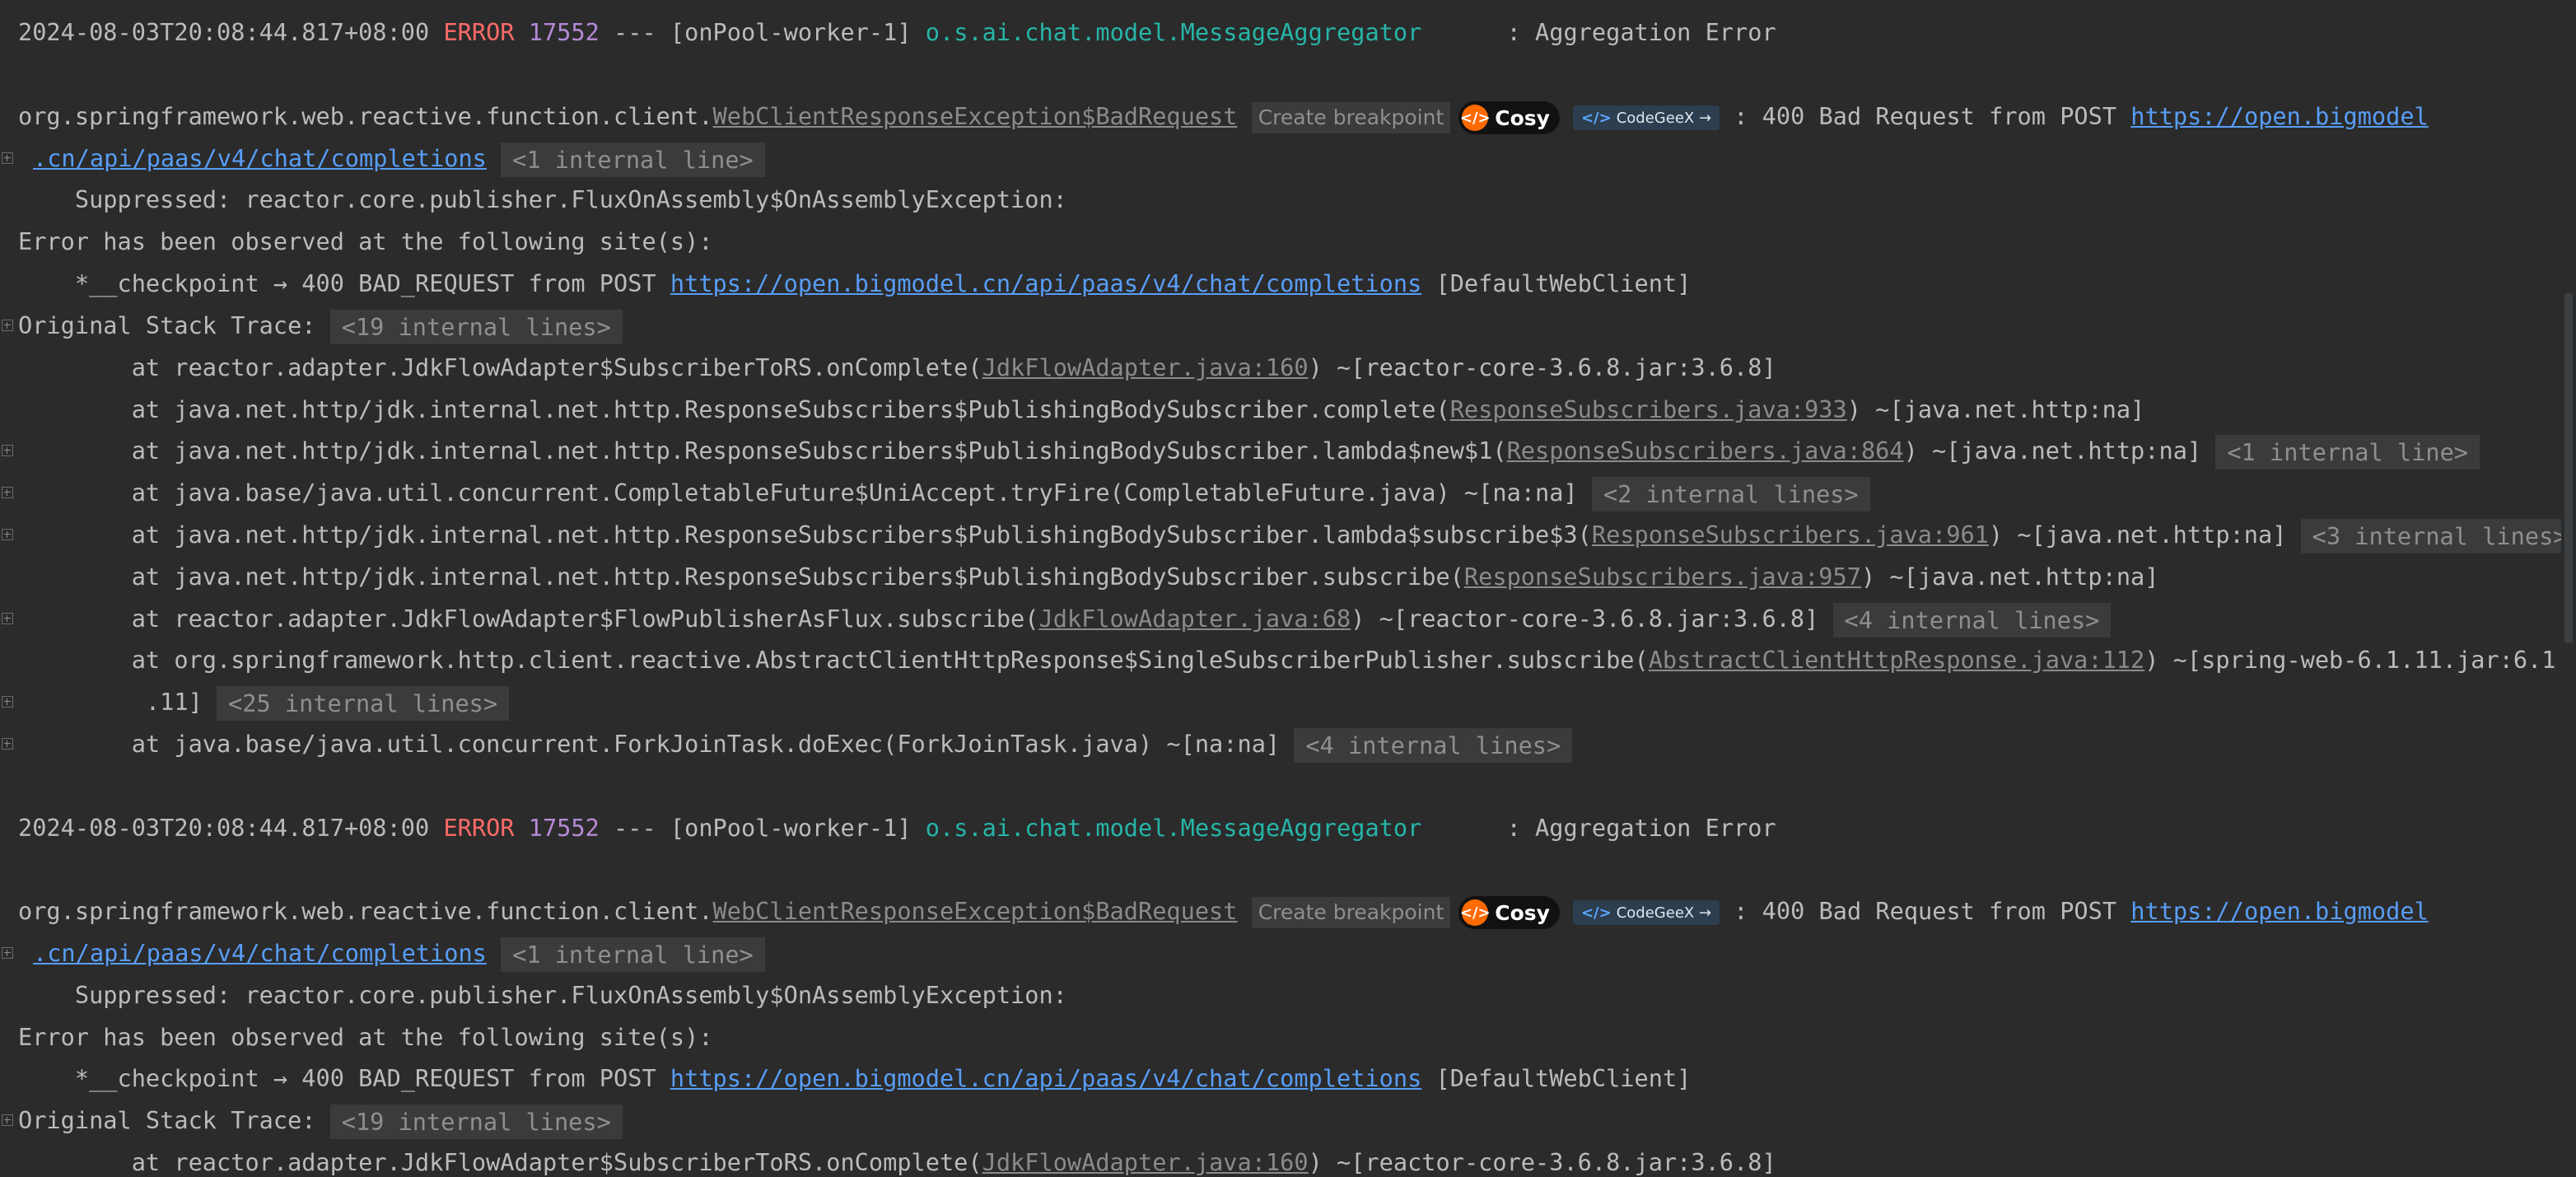  Describe the element at coordinates (1598, 32) in the screenshot. I see `log-message: : Aggregation Error` at that location.